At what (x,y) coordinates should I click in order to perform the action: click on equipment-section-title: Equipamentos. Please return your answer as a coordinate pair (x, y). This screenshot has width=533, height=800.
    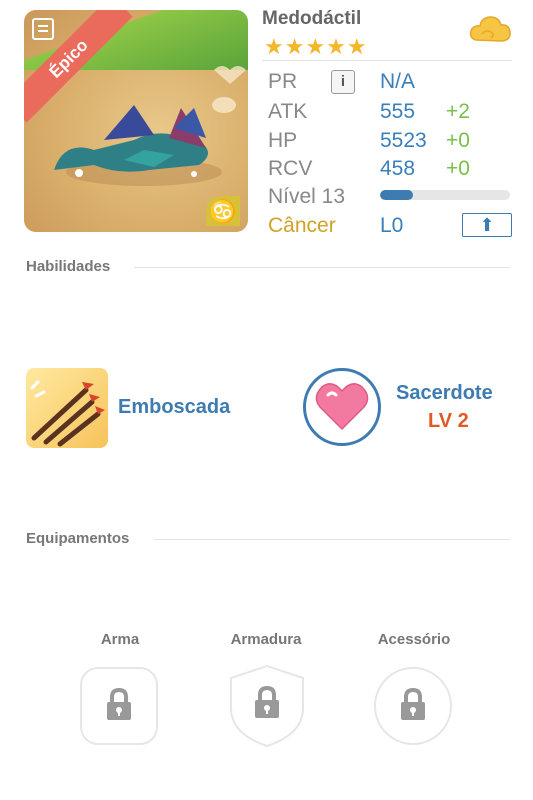
    Looking at the image, I should click on (78, 538).